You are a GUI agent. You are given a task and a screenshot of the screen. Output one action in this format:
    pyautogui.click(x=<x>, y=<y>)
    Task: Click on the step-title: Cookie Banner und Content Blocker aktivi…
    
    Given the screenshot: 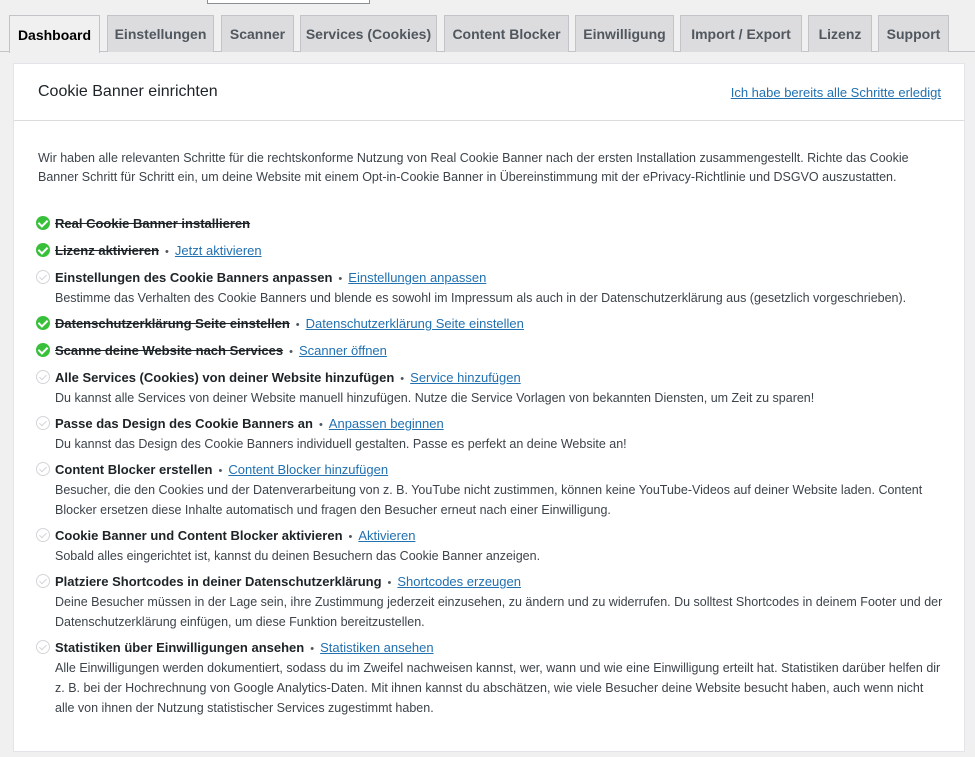 What is the action you would take?
    pyautogui.click(x=199, y=535)
    